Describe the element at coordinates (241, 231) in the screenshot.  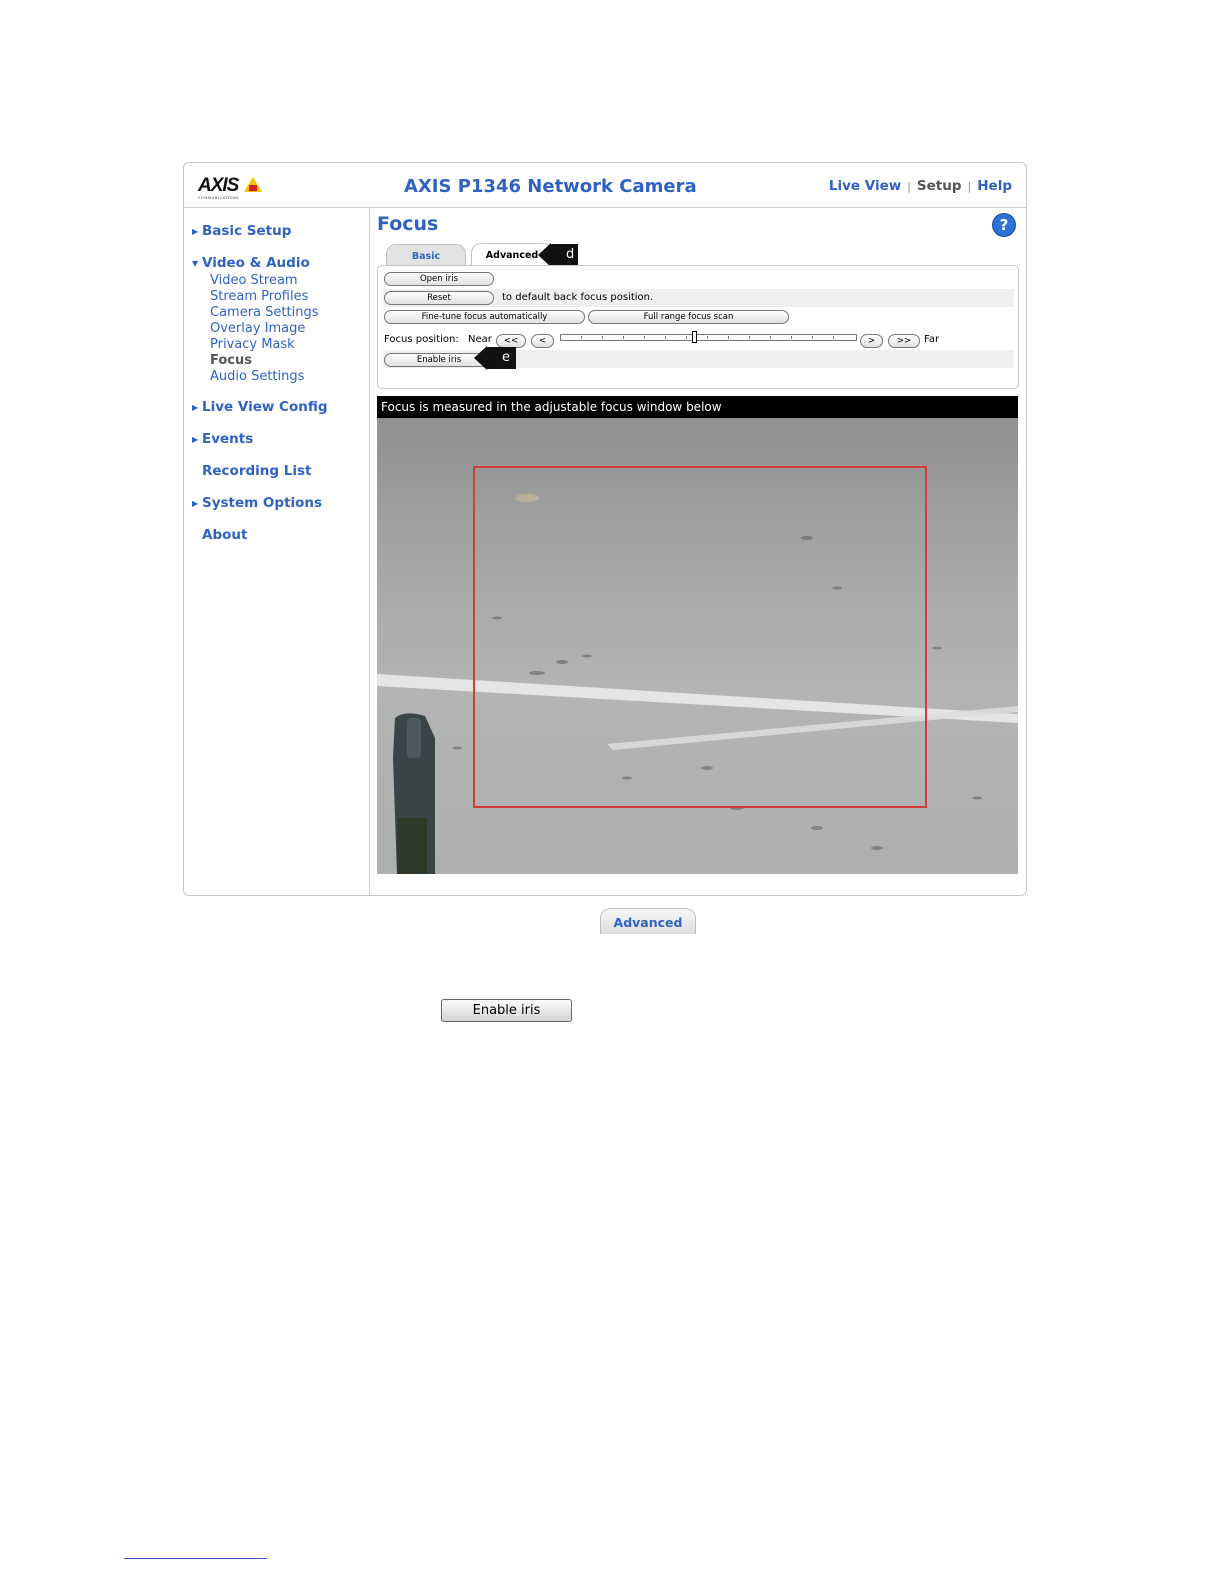
I see `sidebar-item-basic-setup: ▶ Basic Setup` at that location.